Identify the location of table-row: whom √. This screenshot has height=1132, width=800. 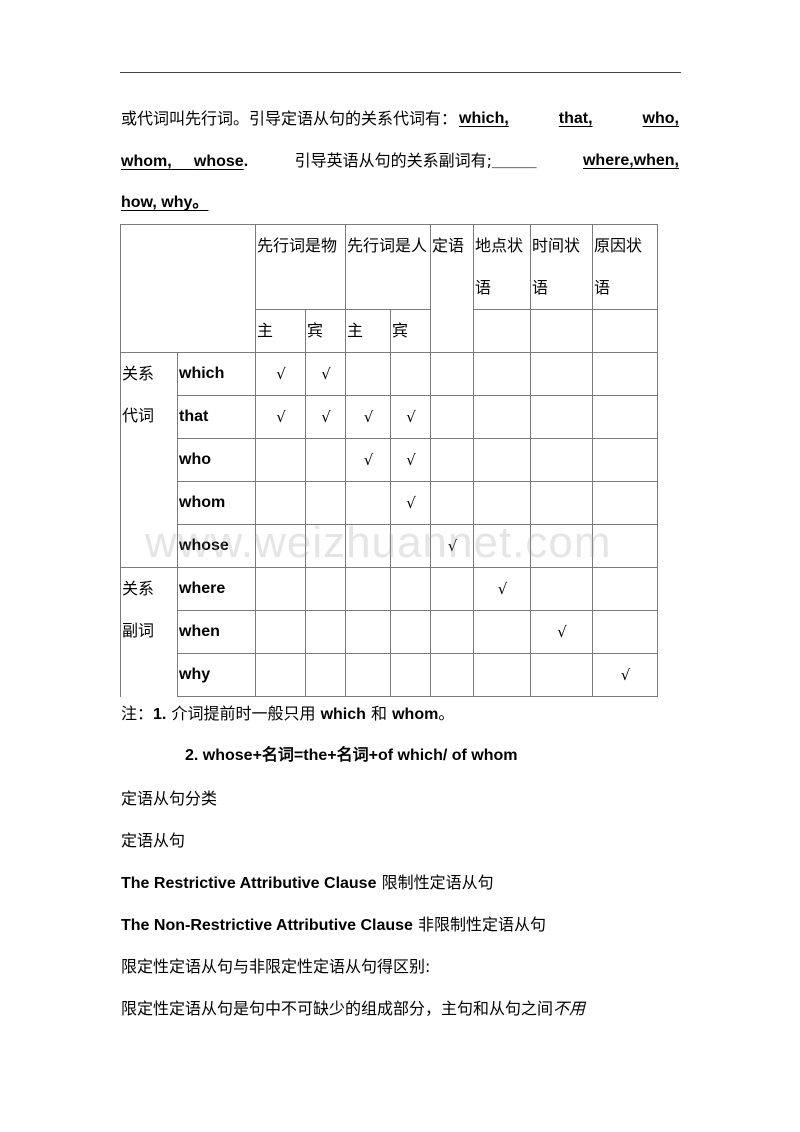
(389, 503).